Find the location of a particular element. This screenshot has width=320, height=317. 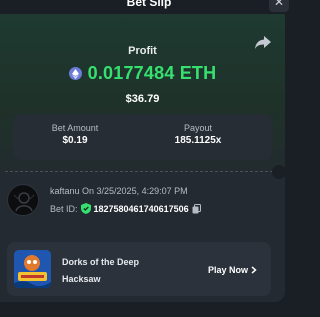

play-now-label: Play Now is located at coordinates (228, 270).